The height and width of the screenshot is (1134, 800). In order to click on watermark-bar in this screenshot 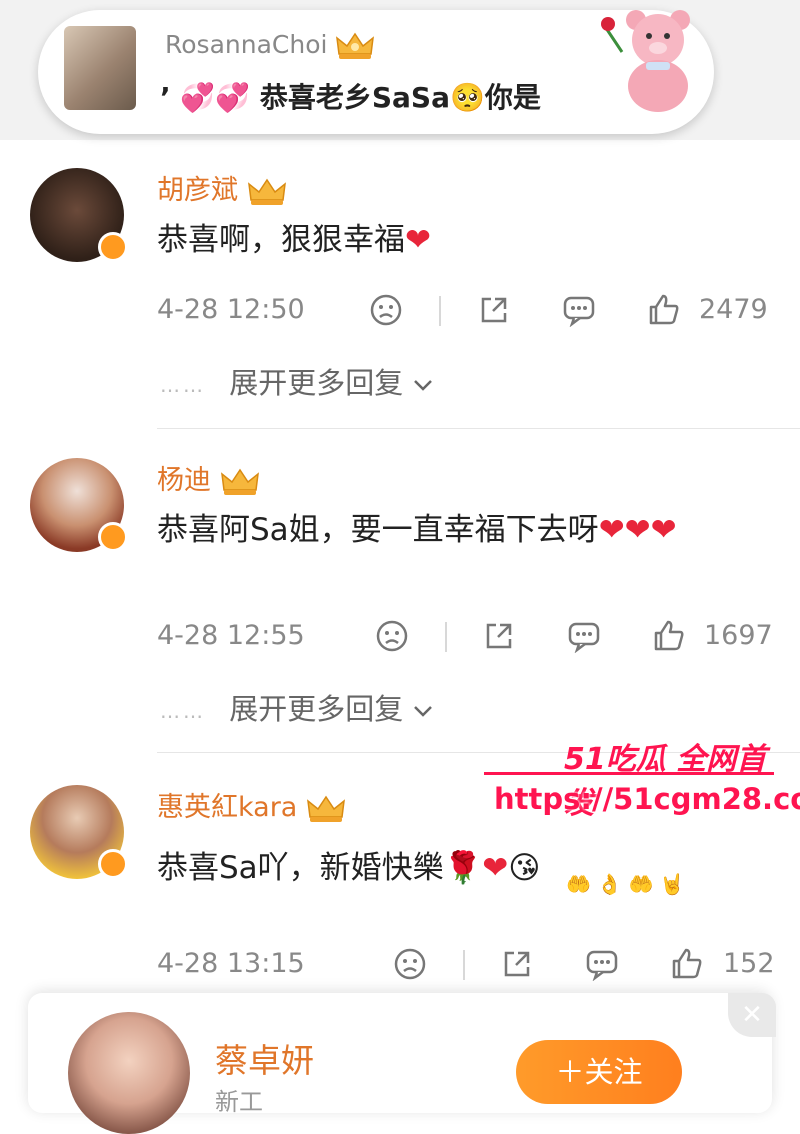, I will do `click(629, 773)`.